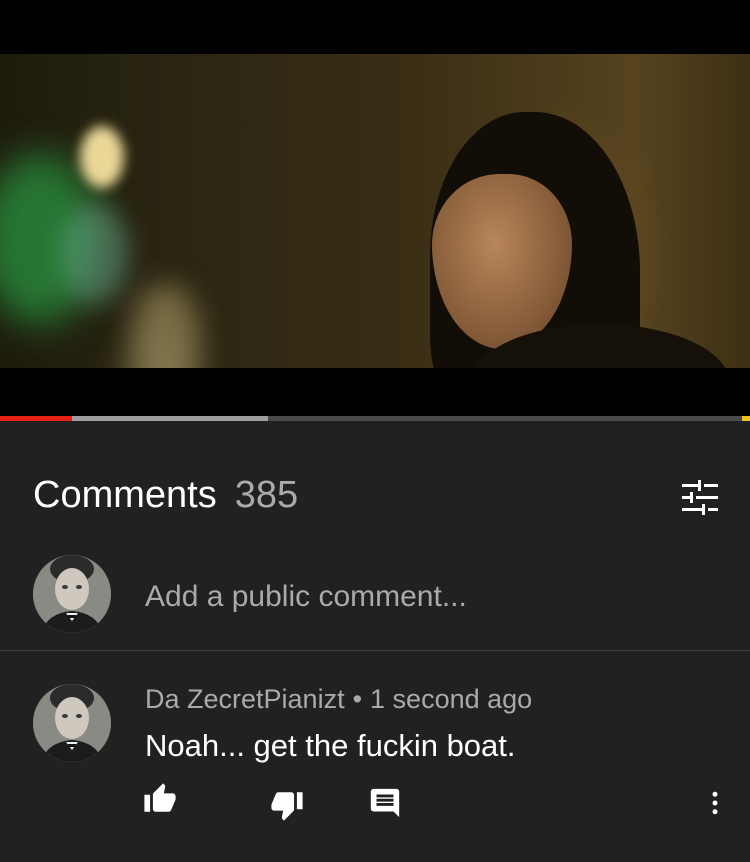  Describe the element at coordinates (163, 802) in the screenshot. I see `thumb-up-icon` at that location.